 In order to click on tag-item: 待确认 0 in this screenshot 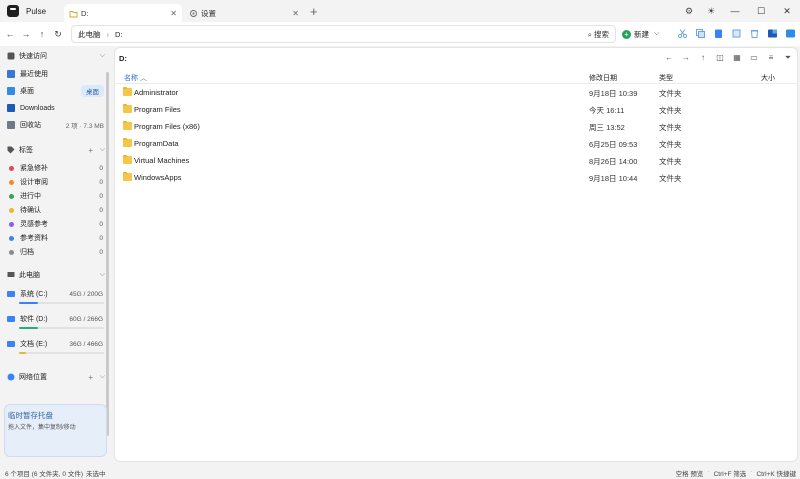, I will do `click(56, 210)`.